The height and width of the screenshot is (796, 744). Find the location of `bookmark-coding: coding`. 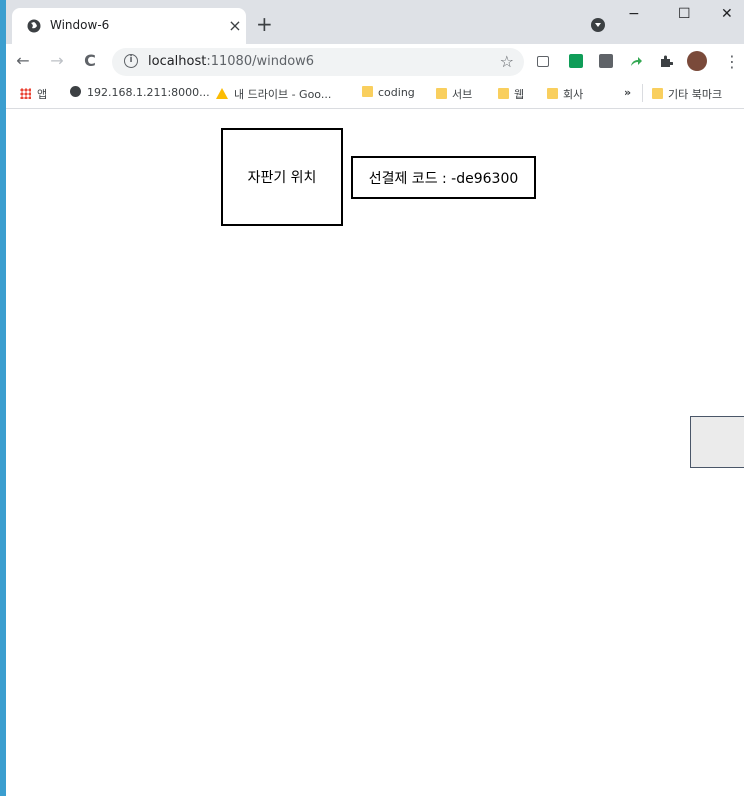

bookmark-coding: coding is located at coordinates (388, 92).